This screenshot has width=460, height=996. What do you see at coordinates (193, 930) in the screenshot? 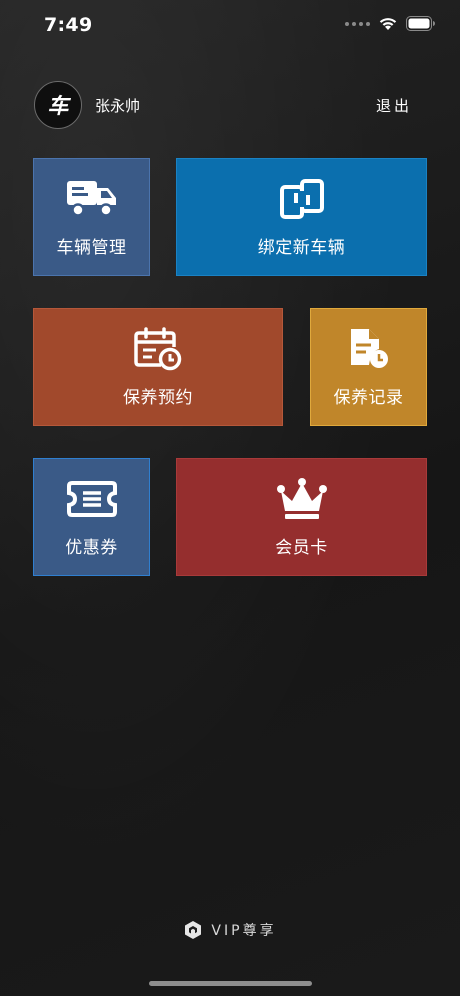
I see `vip-logo-icon` at bounding box center [193, 930].